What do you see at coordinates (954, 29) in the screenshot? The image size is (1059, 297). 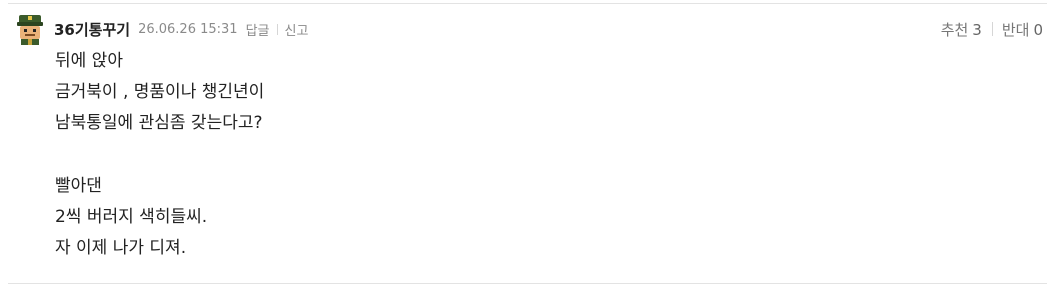 I see `recommend-label: 추천` at bounding box center [954, 29].